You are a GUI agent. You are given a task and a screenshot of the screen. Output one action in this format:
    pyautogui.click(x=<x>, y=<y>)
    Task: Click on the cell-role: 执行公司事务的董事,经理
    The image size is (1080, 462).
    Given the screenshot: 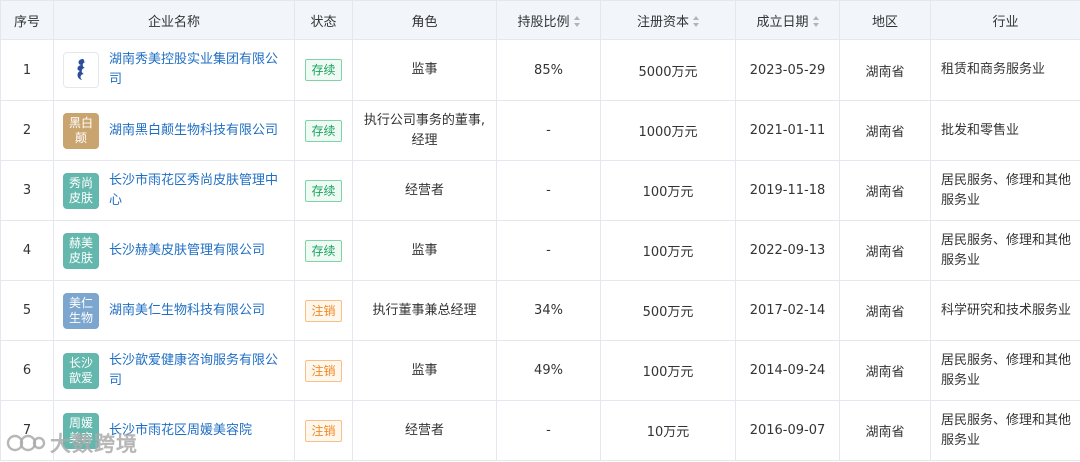 What is the action you would take?
    pyautogui.click(x=424, y=130)
    